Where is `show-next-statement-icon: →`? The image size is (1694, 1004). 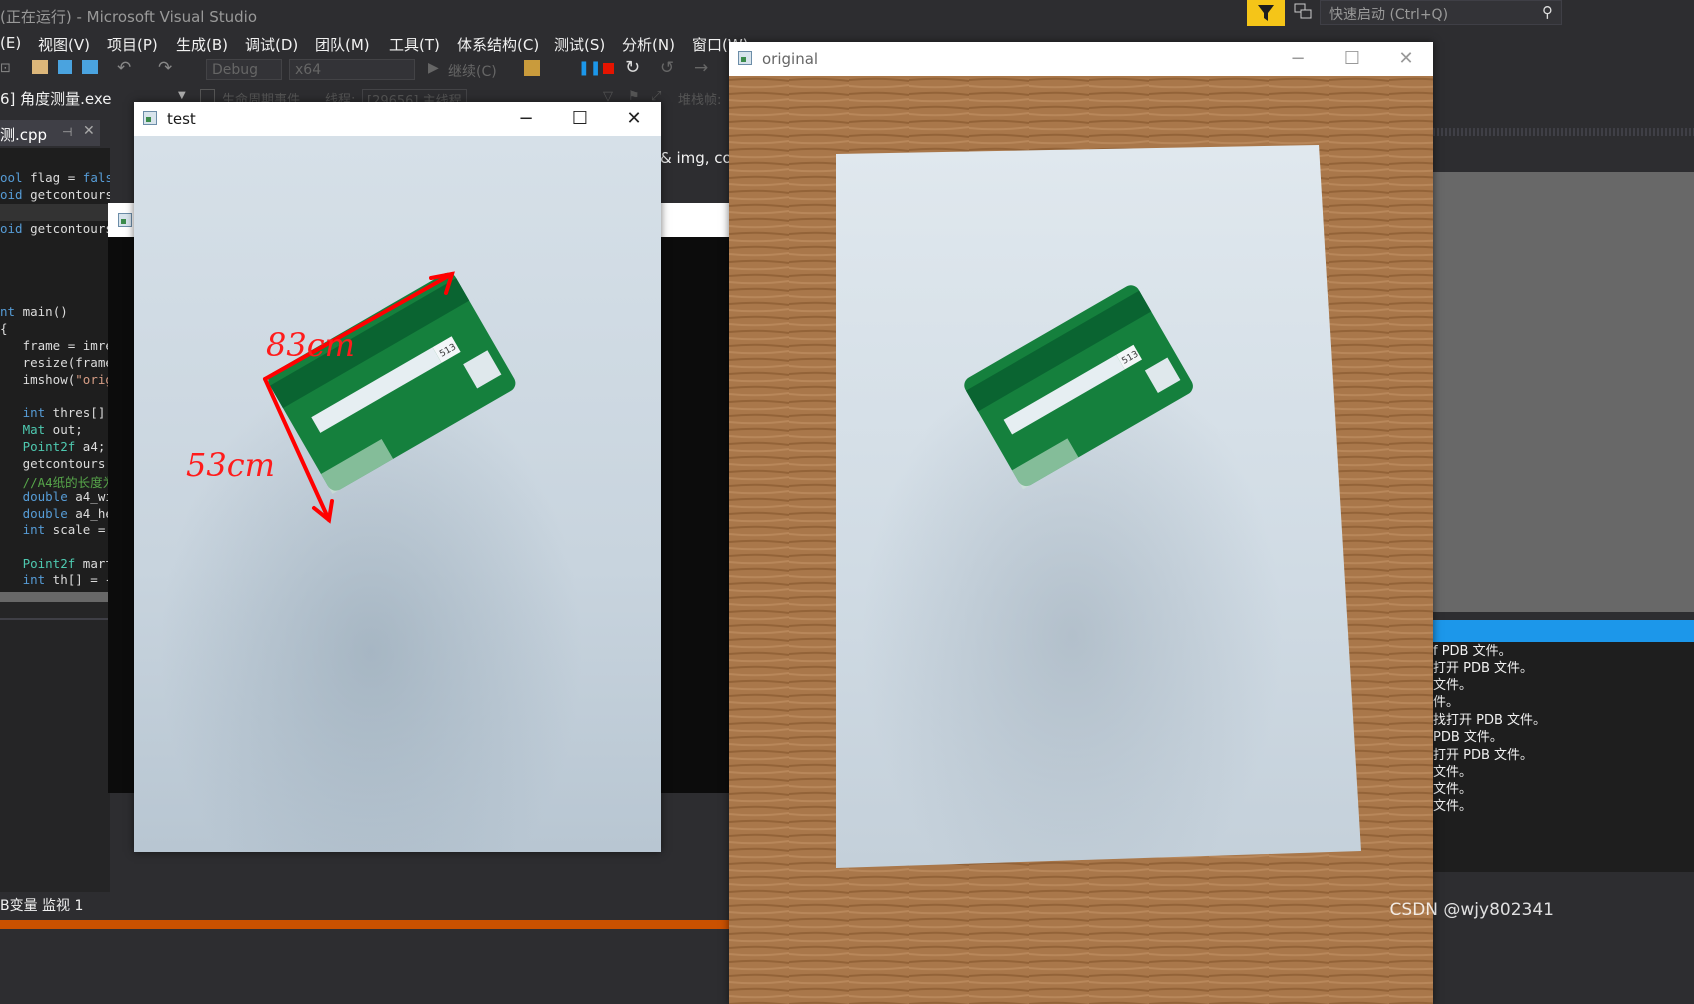
show-next-statement-icon: → is located at coordinates (701, 68).